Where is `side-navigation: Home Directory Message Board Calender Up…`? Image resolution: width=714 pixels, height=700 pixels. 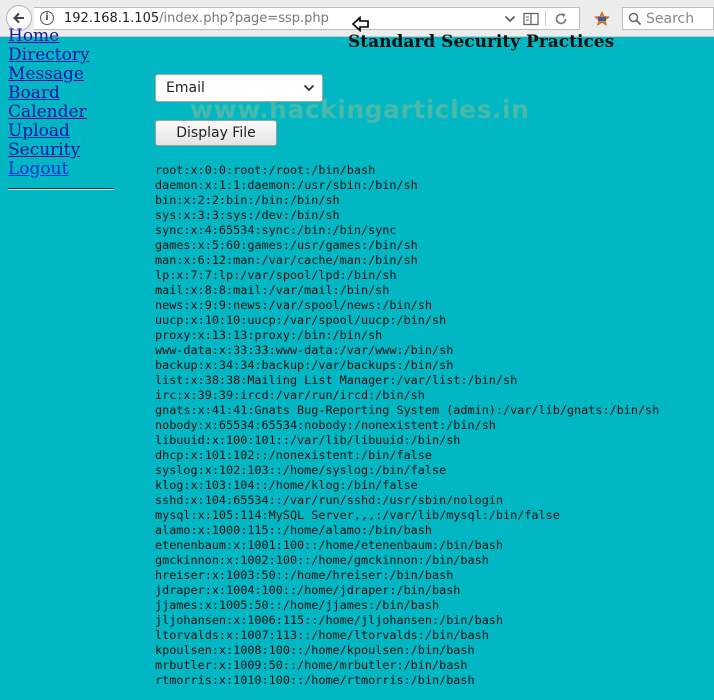 side-navigation: Home Directory Message Board Calender Up… is located at coordinates (61, 103).